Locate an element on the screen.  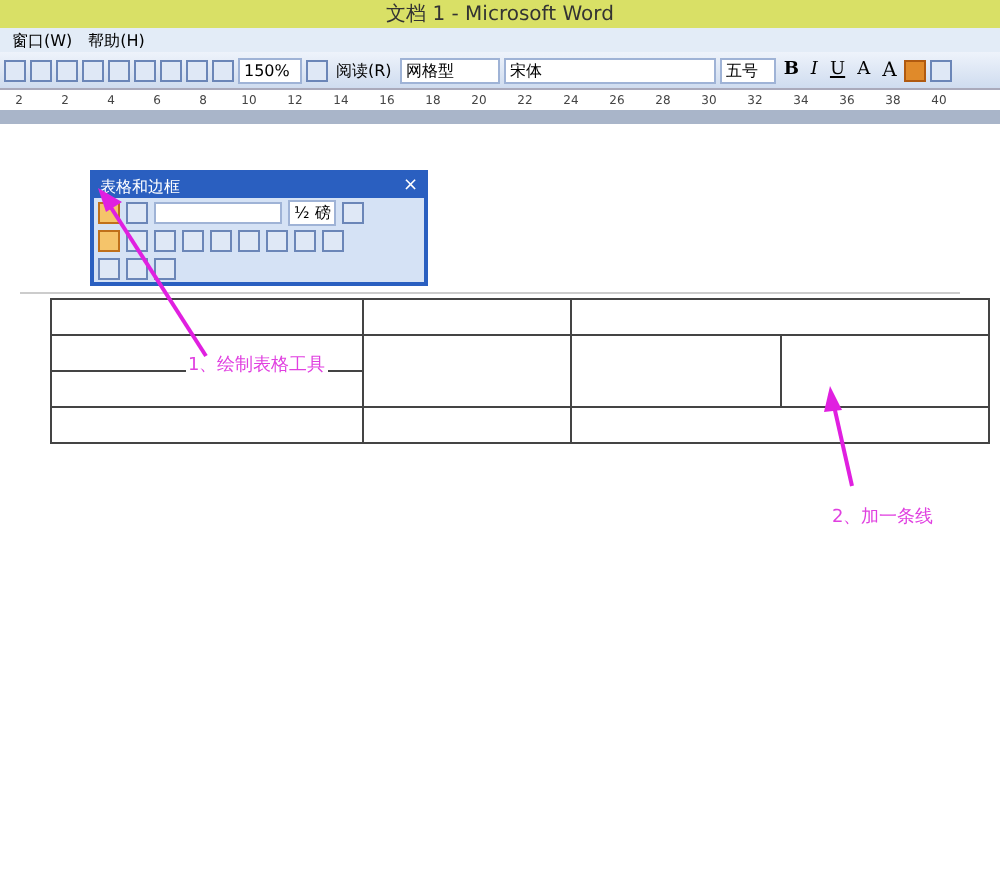
format-button: U is located at coordinates (837, 70).